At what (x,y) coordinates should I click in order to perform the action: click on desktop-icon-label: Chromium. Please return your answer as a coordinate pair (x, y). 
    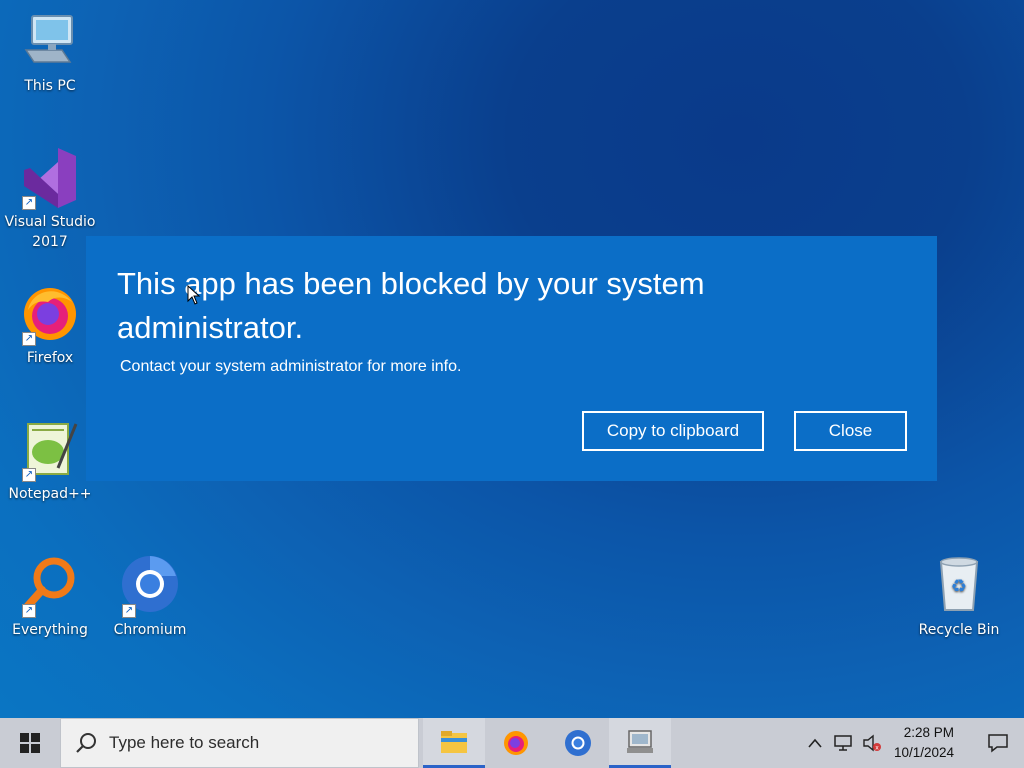
    Looking at the image, I should click on (150, 630).